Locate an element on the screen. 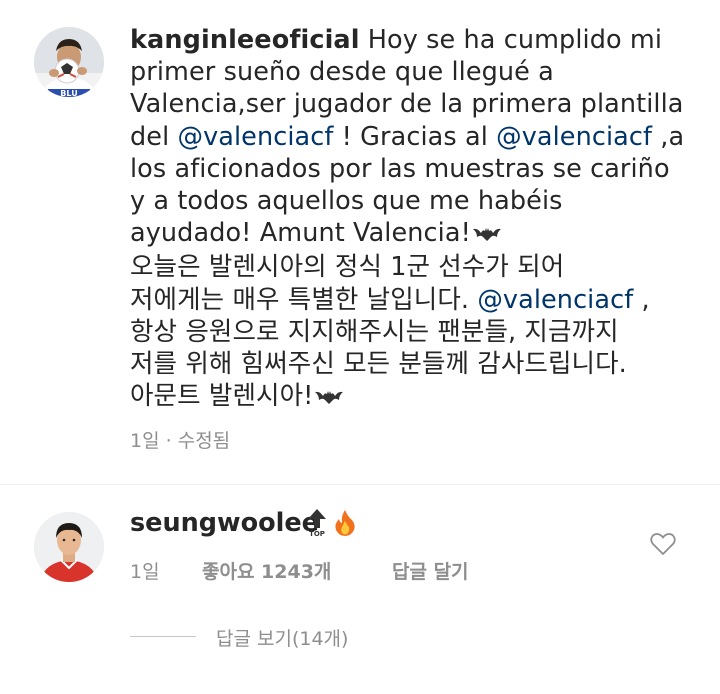  caption-time: 1일 is located at coordinates (145, 441).